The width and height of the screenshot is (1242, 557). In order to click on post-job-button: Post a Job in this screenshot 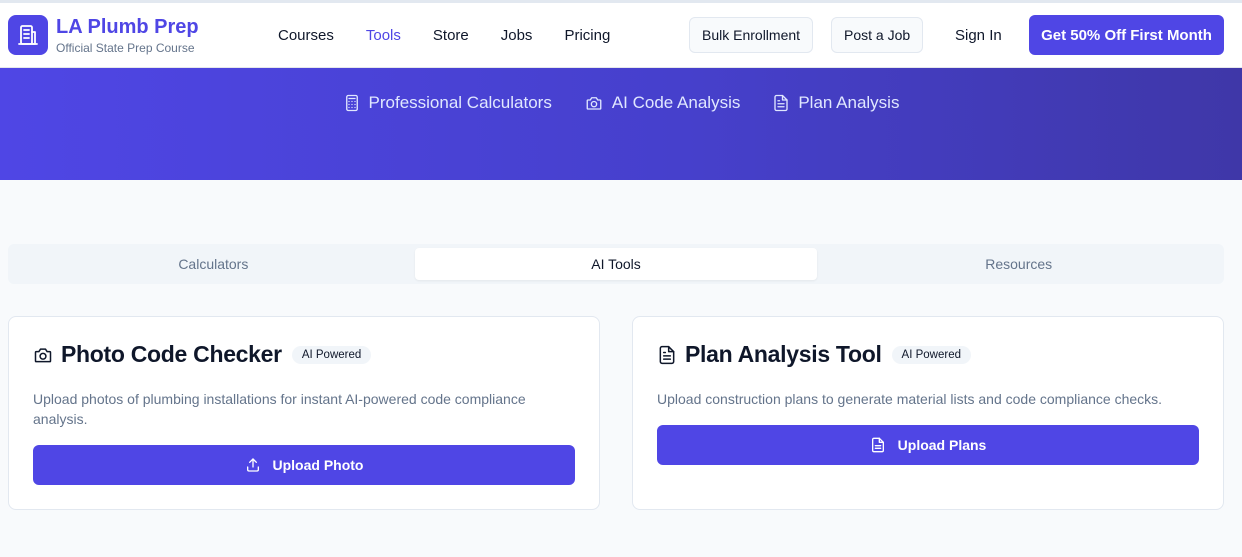, I will do `click(877, 35)`.